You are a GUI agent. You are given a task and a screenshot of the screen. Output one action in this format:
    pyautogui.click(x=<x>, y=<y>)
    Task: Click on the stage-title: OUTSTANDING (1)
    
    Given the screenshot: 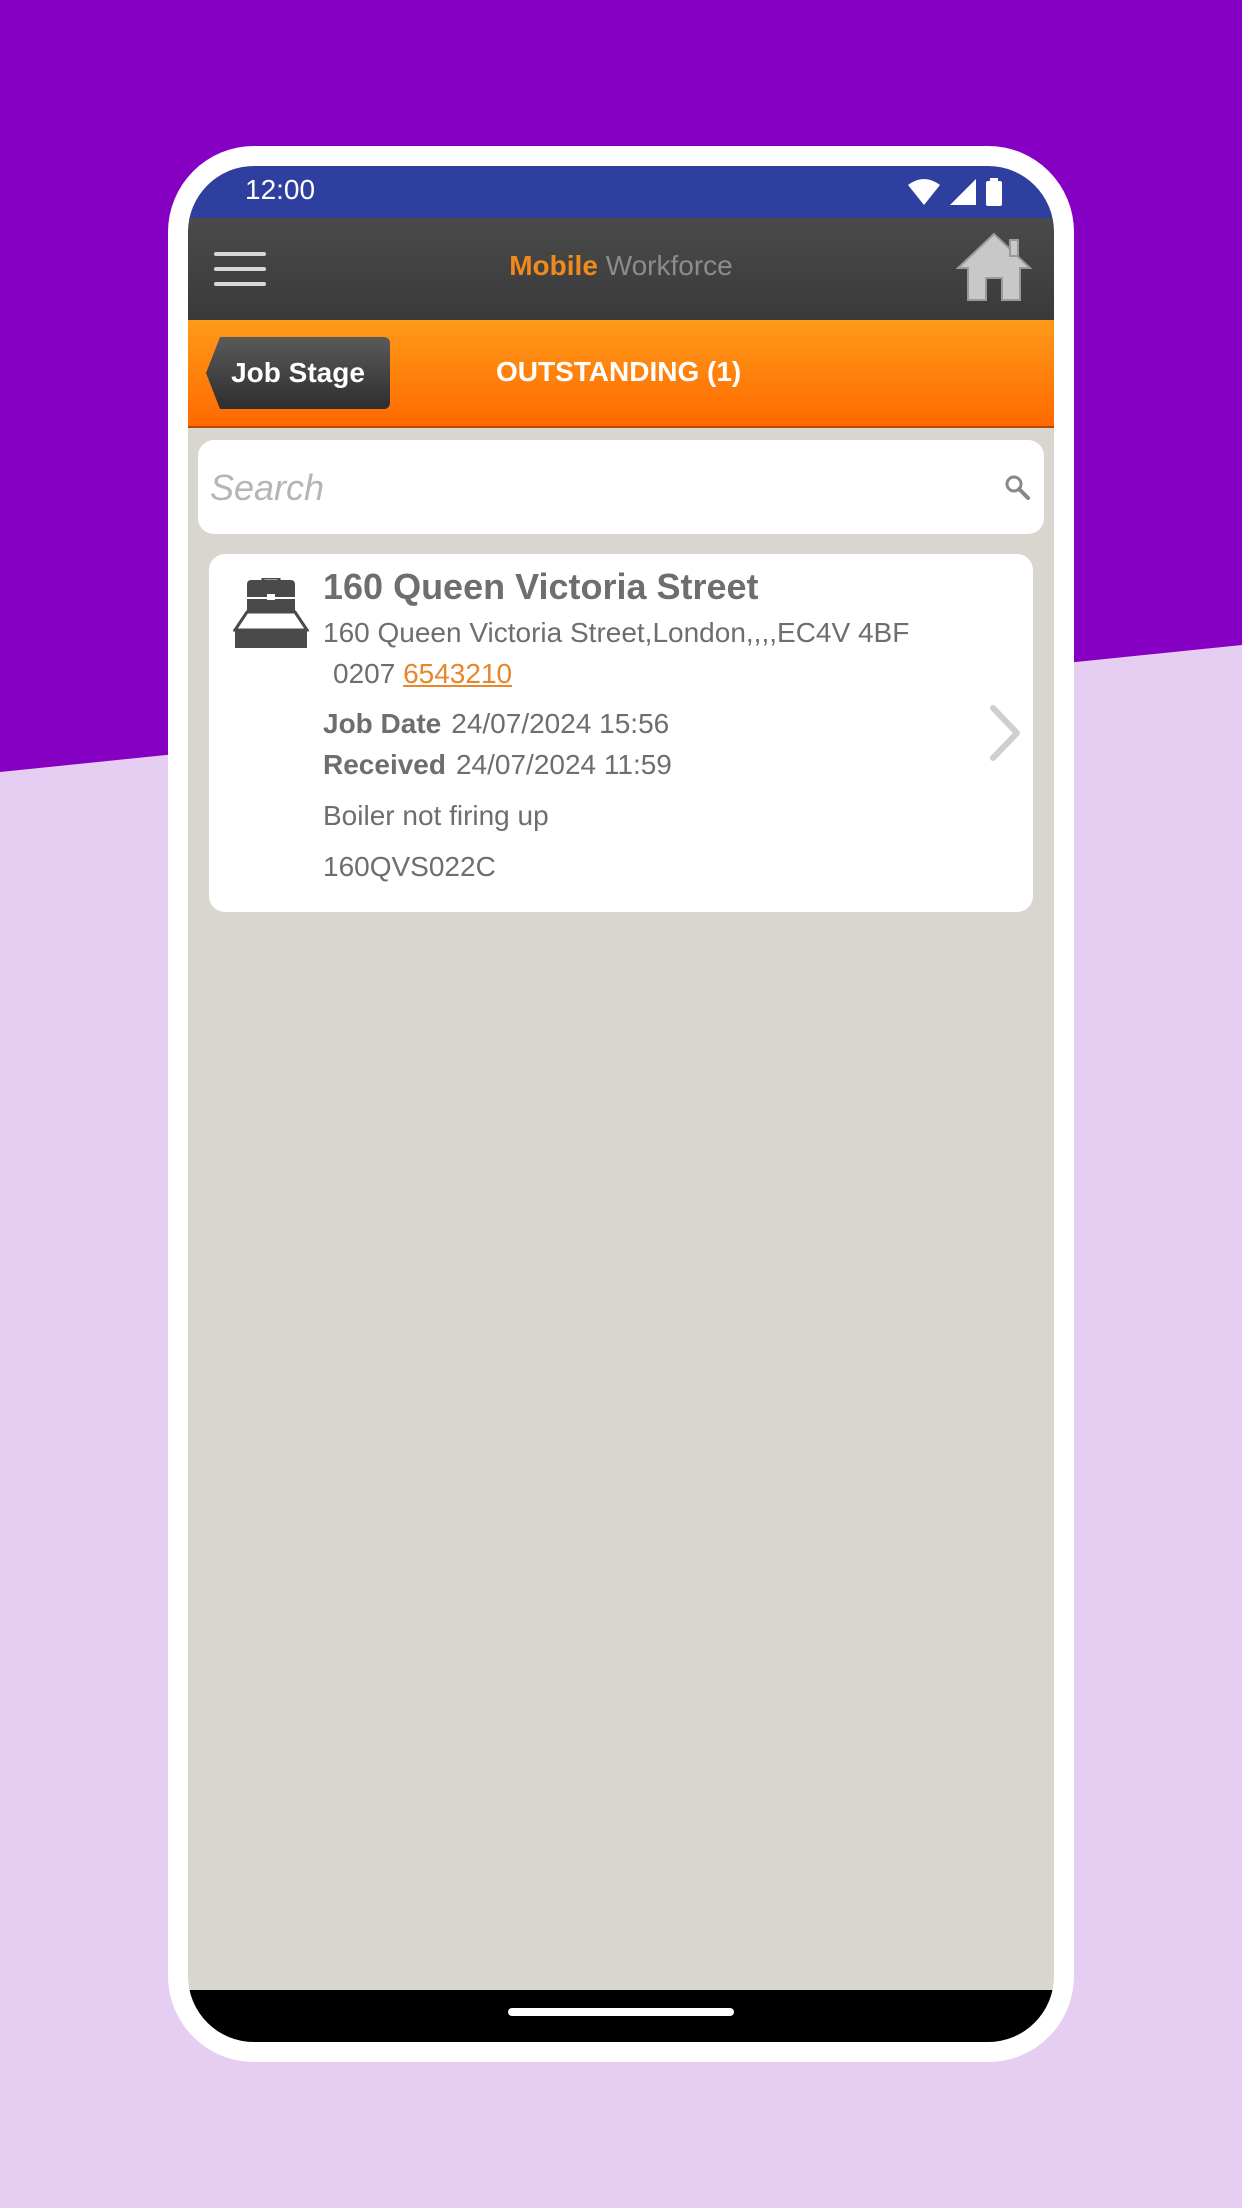 What is the action you would take?
    pyautogui.click(x=619, y=371)
    